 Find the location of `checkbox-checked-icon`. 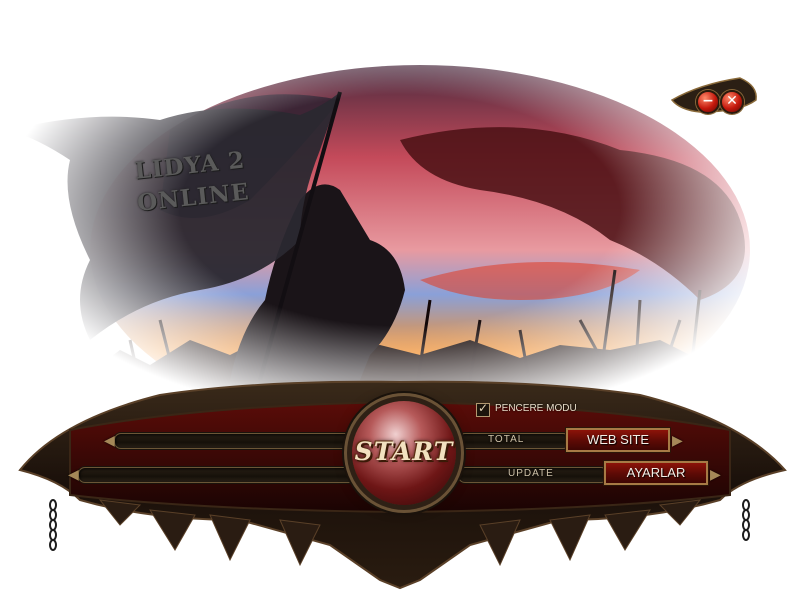

checkbox-checked-icon is located at coordinates (483, 409).